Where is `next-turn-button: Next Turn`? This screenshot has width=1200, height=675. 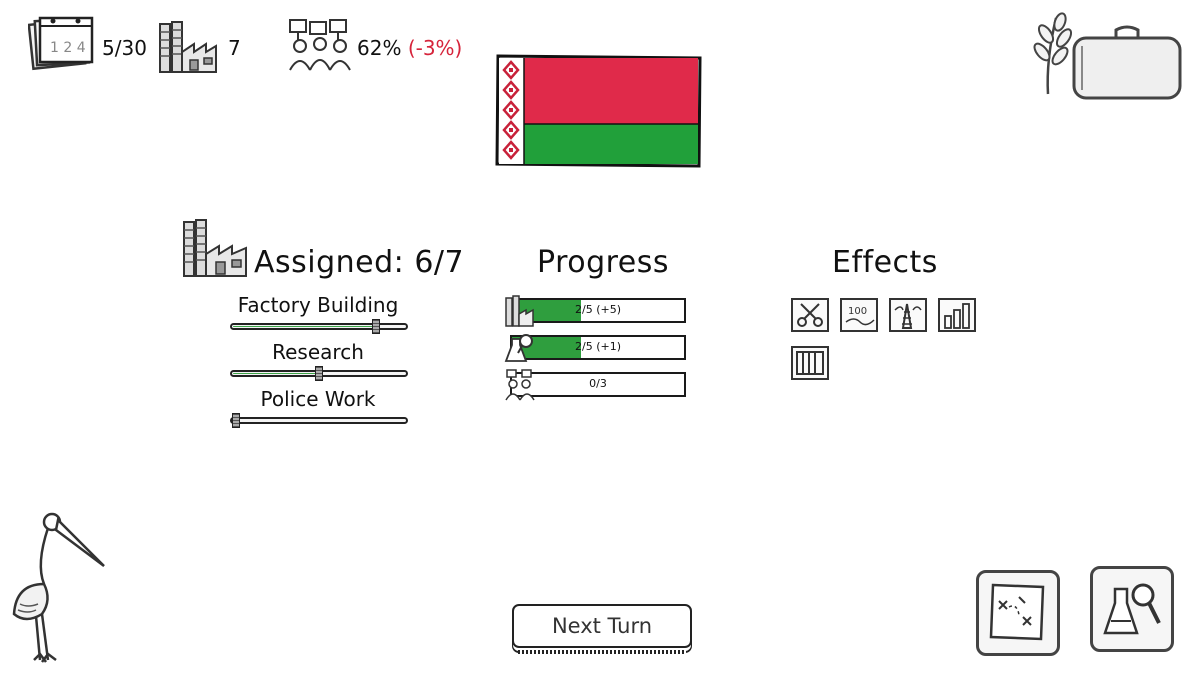 next-turn-button: Next Turn is located at coordinates (602, 629).